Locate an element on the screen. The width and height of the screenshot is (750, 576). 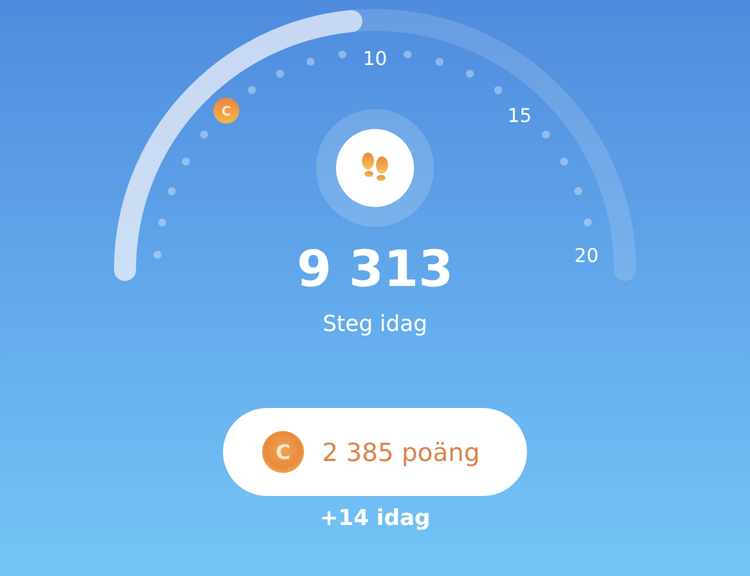
footprints-icon is located at coordinates (375, 168).